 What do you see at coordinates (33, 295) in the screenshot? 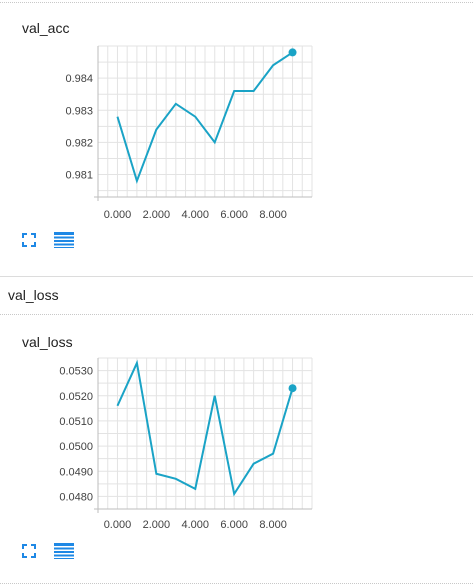
I see `section-title: val_loss` at bounding box center [33, 295].